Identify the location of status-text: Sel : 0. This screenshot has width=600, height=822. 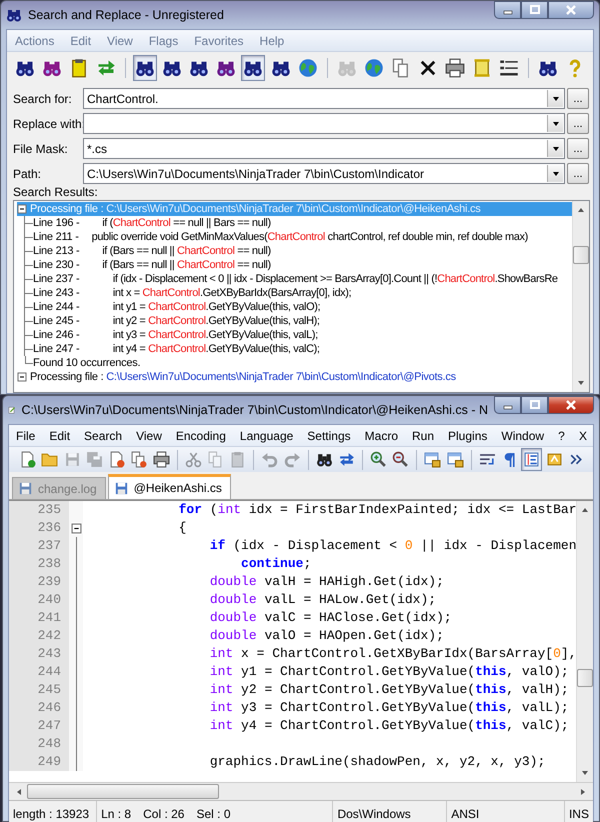
(213, 813).